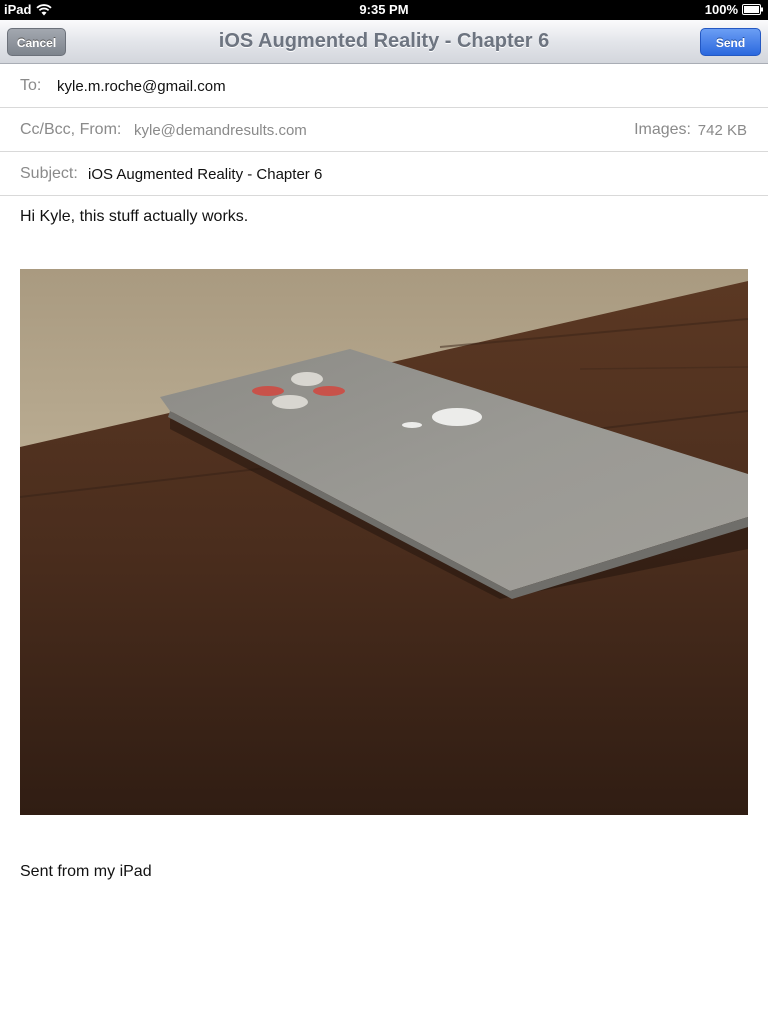 The width and height of the screenshot is (768, 1024). Describe the element at coordinates (753, 9) in the screenshot. I see `battery-icon` at that location.